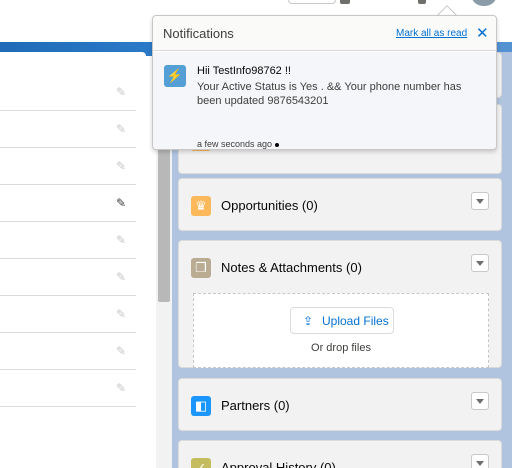 This screenshot has width=512, height=468. Describe the element at coordinates (201, 406) in the screenshot. I see `partners-icon: ◧` at that location.